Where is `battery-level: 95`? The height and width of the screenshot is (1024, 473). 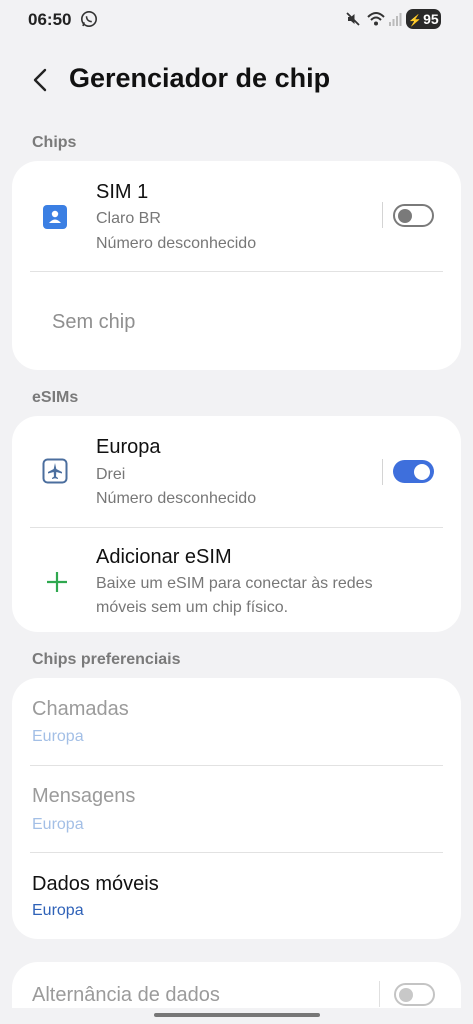
battery-level: 95 is located at coordinates (431, 19).